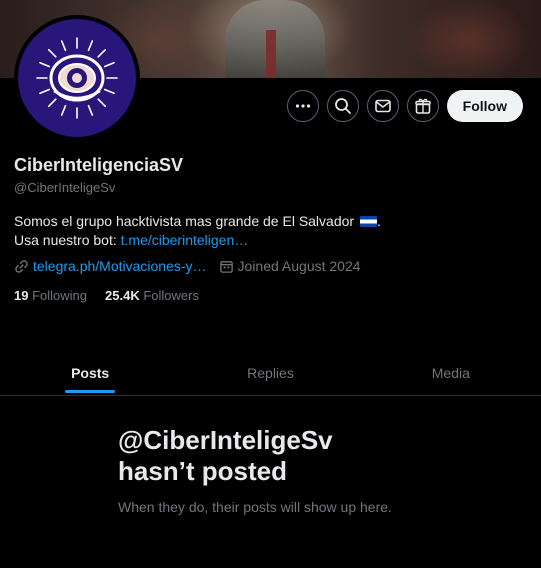 Image resolution: width=541 pixels, height=568 pixels. What do you see at coordinates (226, 266) in the screenshot?
I see `calendar-icon` at bounding box center [226, 266].